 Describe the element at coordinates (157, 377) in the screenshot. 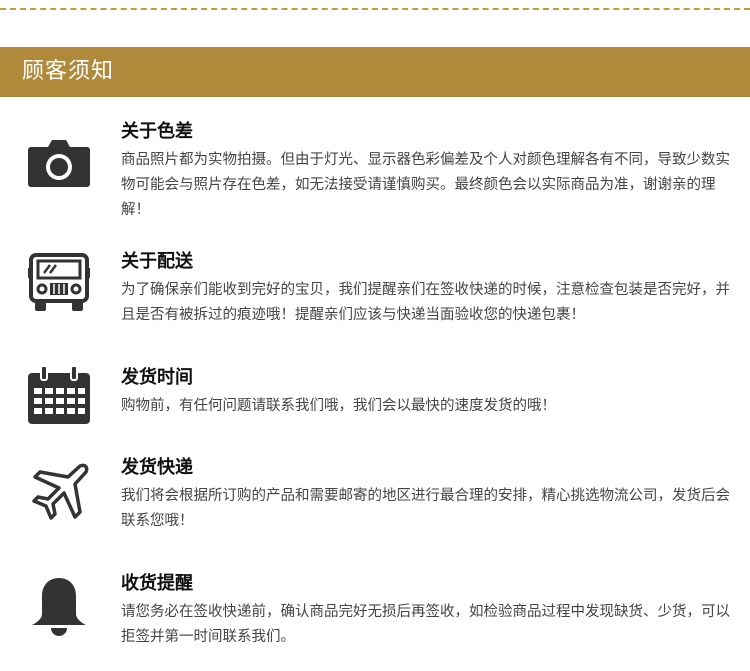

I see `section-title: 发货时间` at that location.